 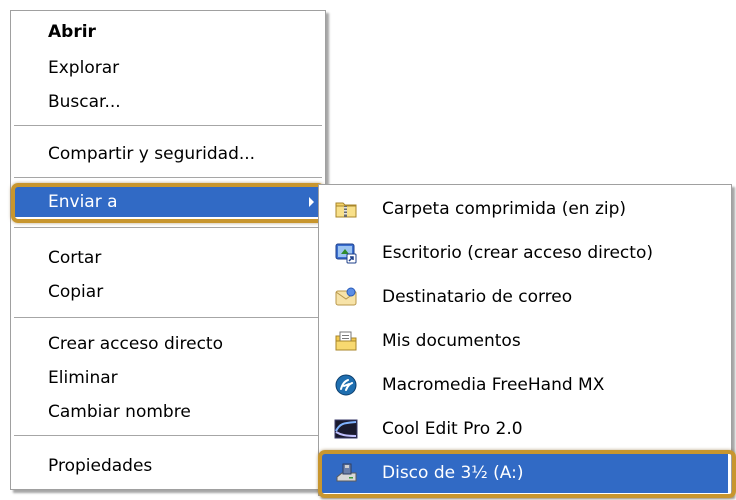 What do you see at coordinates (525, 473) in the screenshot?
I see `submenu-item-floppy-drive: Disco de 3½ (A:)` at bounding box center [525, 473].